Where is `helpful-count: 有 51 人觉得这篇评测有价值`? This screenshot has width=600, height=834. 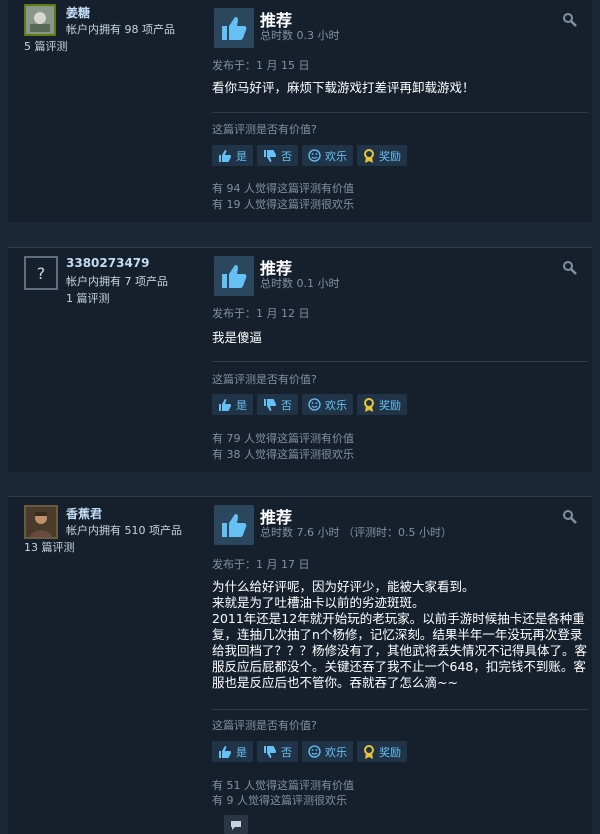 helpful-count: 有 51 人觉得这篇评测有价值 is located at coordinates (283, 785).